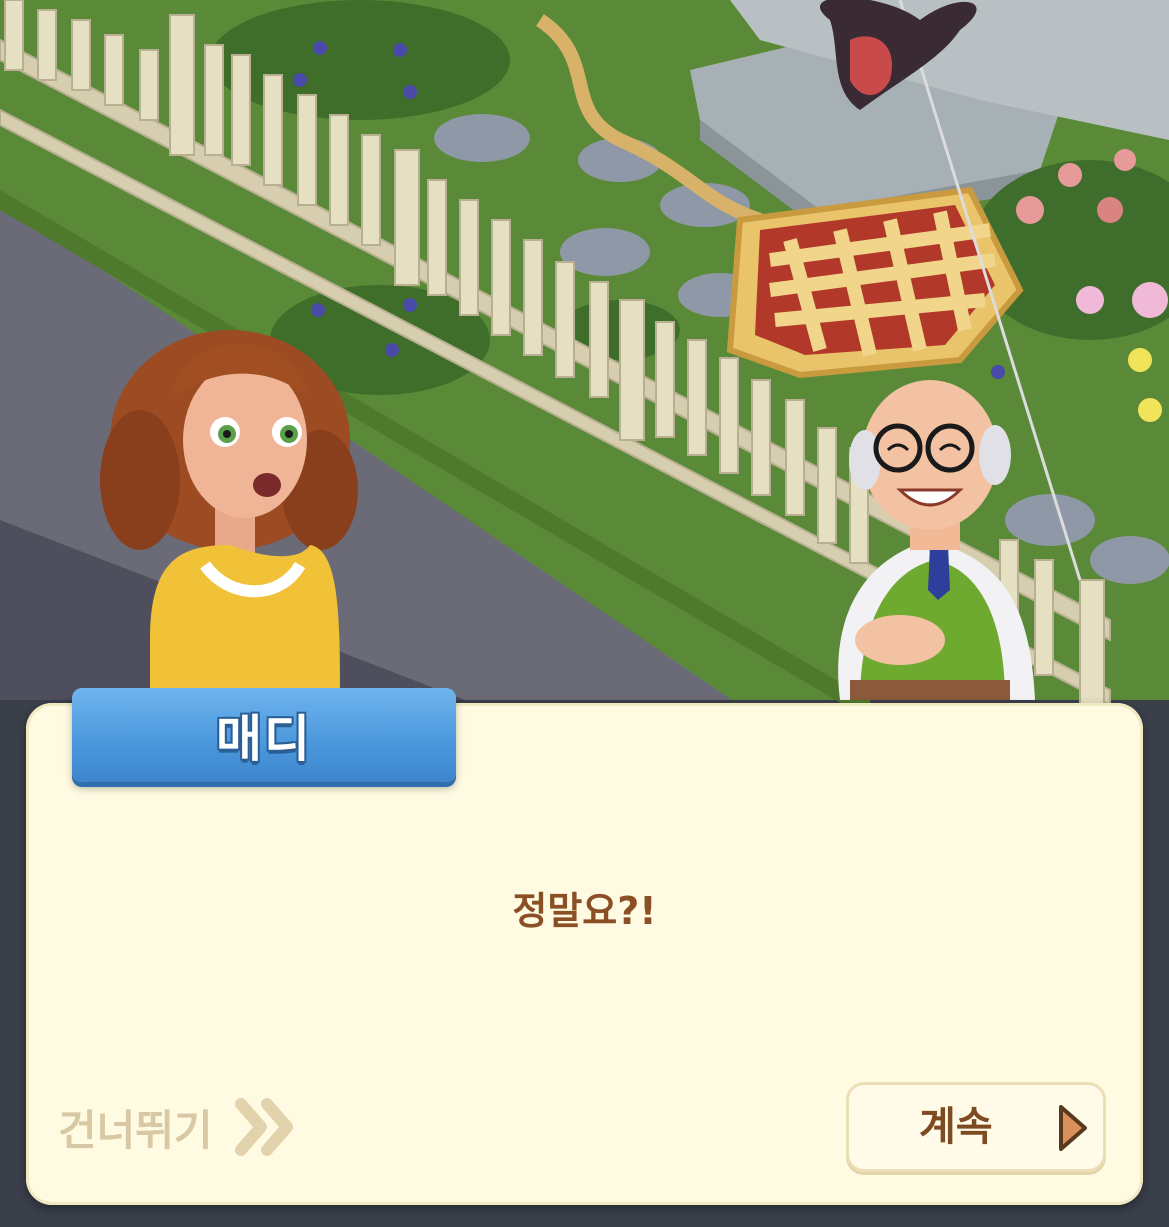  What do you see at coordinates (264, 739) in the screenshot?
I see `speaker-name: 매디` at bounding box center [264, 739].